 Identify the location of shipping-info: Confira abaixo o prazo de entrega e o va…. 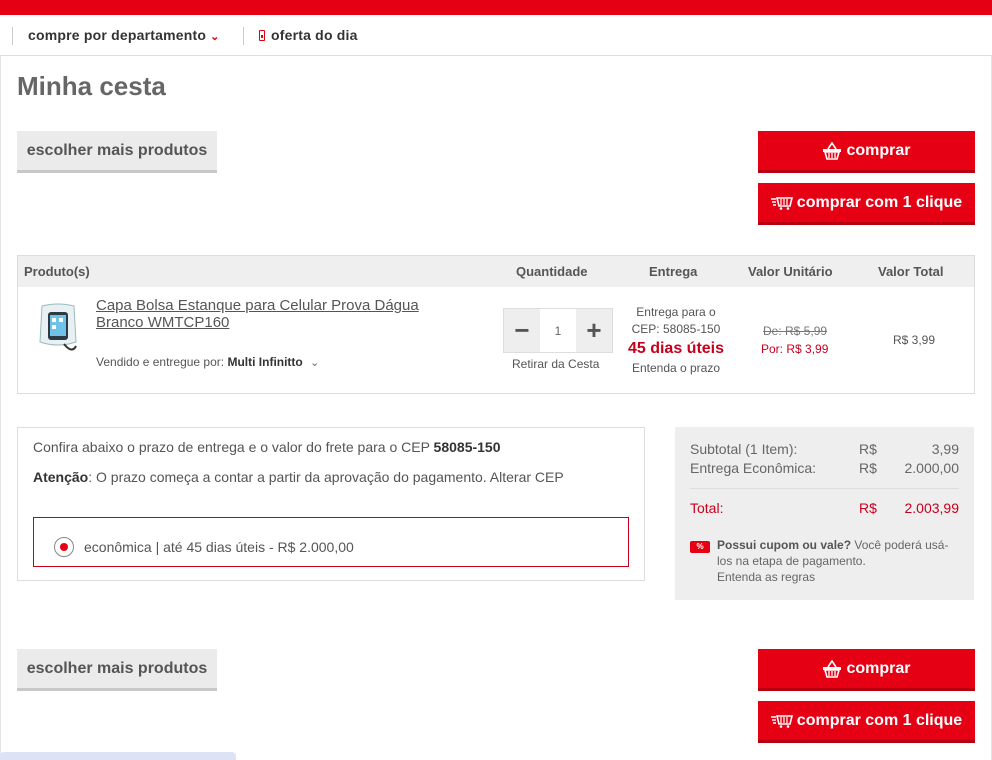
(267, 447).